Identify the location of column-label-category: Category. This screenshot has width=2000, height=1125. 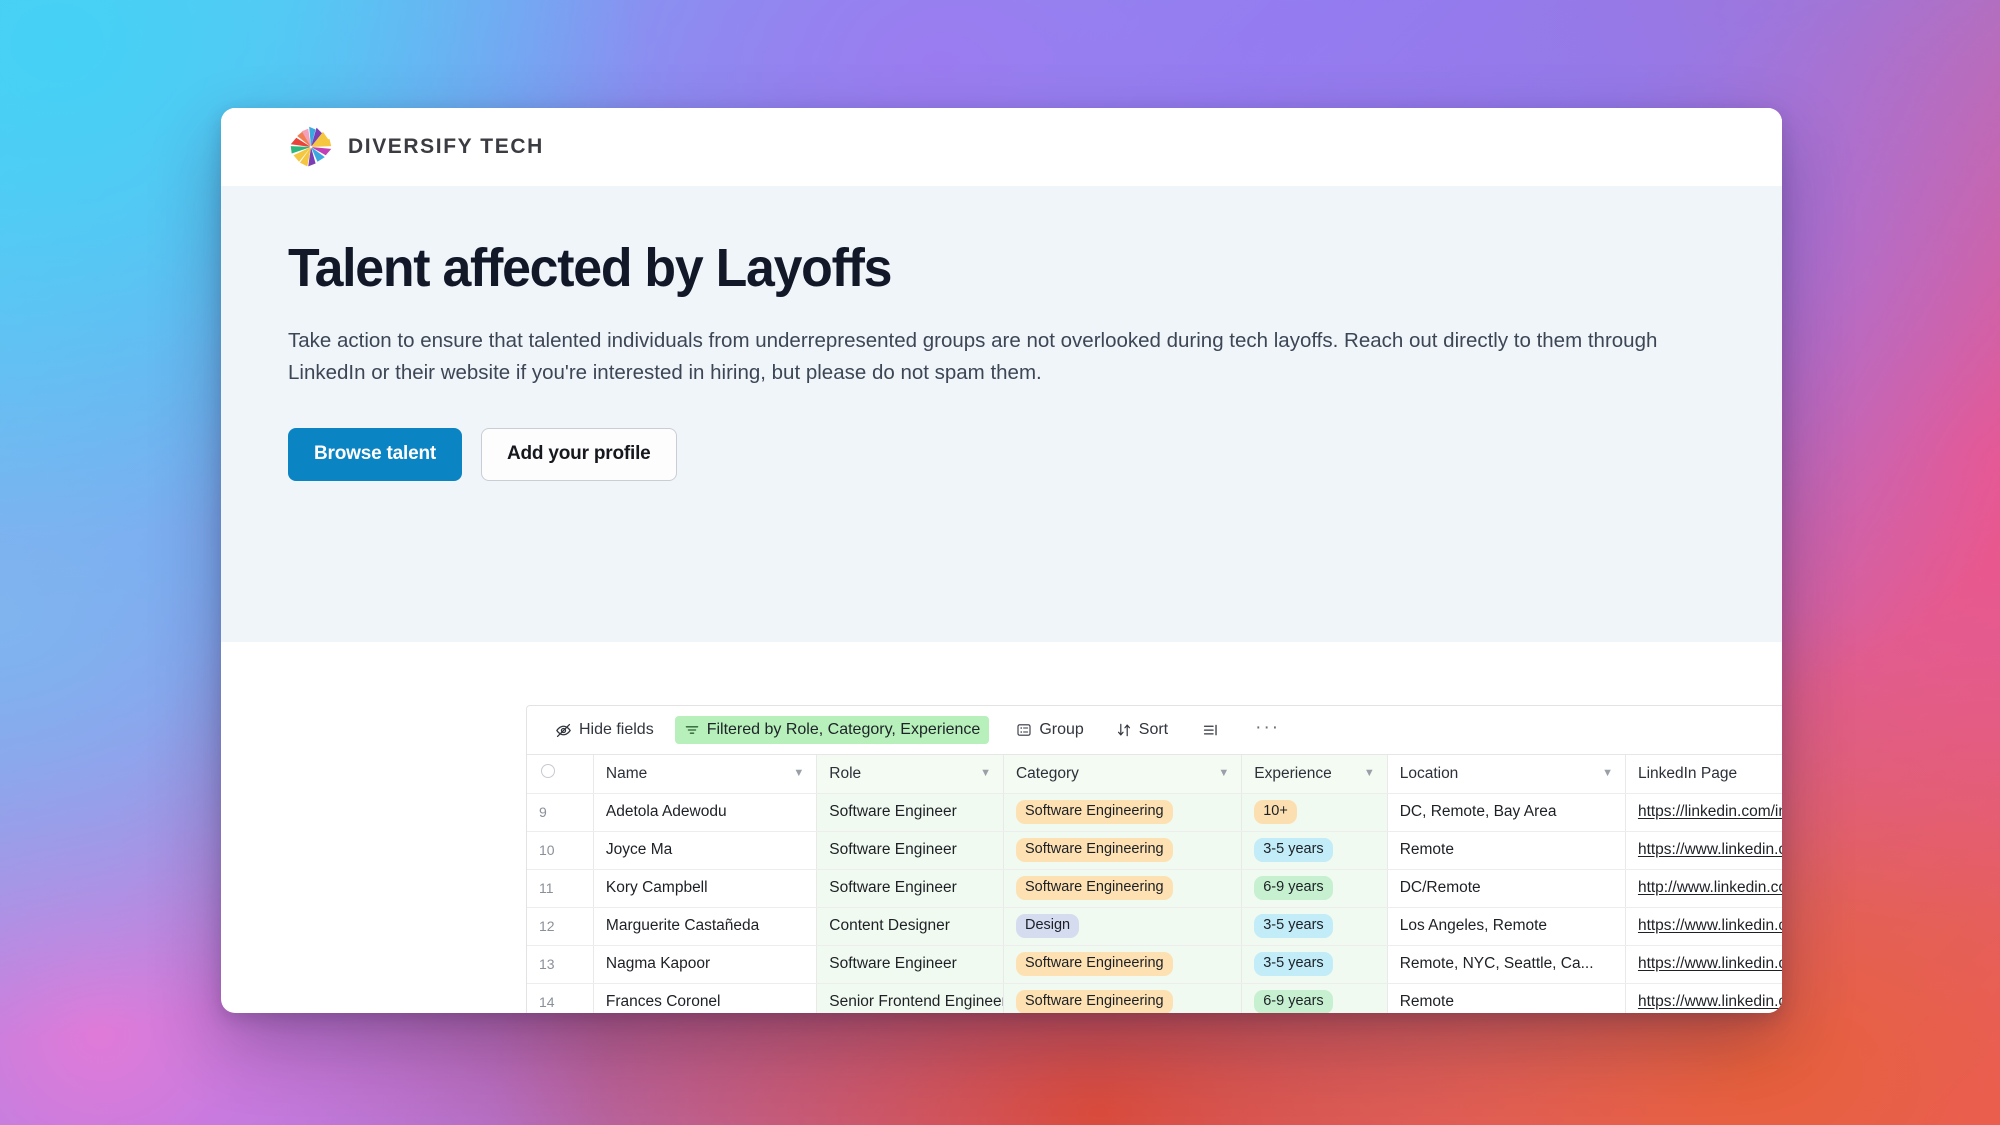
(1047, 773).